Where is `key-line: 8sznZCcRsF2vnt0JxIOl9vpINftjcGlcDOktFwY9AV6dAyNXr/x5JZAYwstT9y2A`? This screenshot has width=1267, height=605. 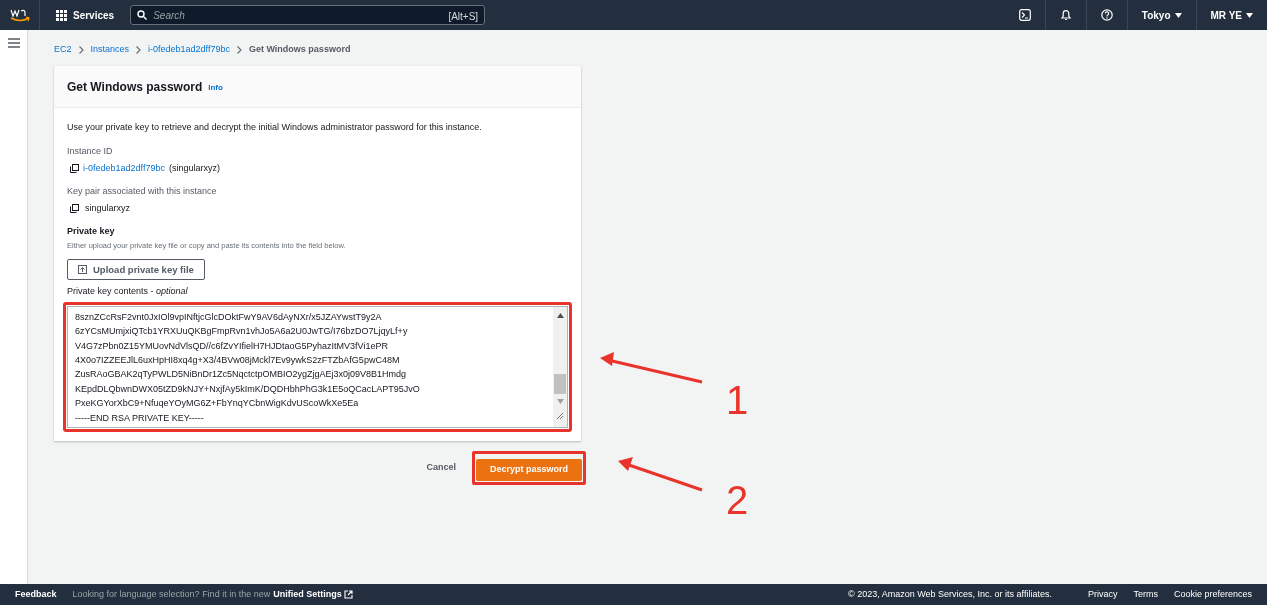 key-line: 8sznZCcRsF2vnt0JxIOl9vpINftjcGlcDOktFwY9AV6dAyNXr/x5JZAYwstT9y2A is located at coordinates (229, 317).